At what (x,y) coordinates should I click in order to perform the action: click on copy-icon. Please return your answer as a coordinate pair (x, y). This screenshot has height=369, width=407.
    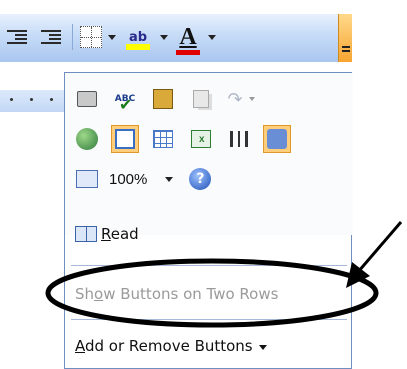
    Looking at the image, I should click on (201, 99).